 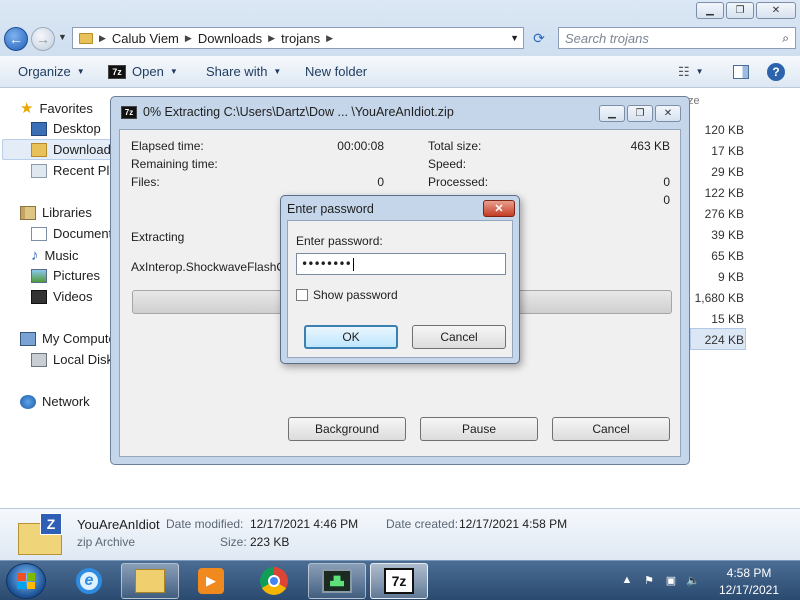 I want to click on open-button: 7z Open ▼, so click(x=143, y=71).